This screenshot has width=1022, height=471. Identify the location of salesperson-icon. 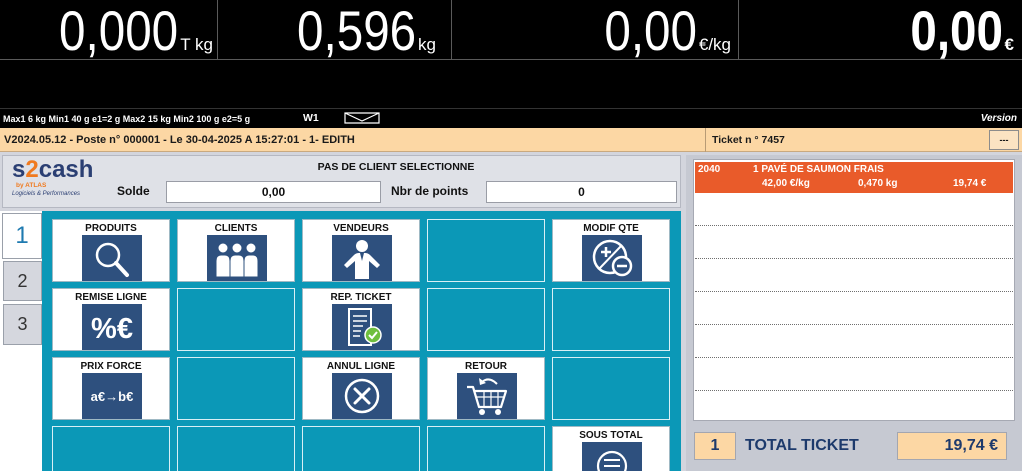
(362, 258).